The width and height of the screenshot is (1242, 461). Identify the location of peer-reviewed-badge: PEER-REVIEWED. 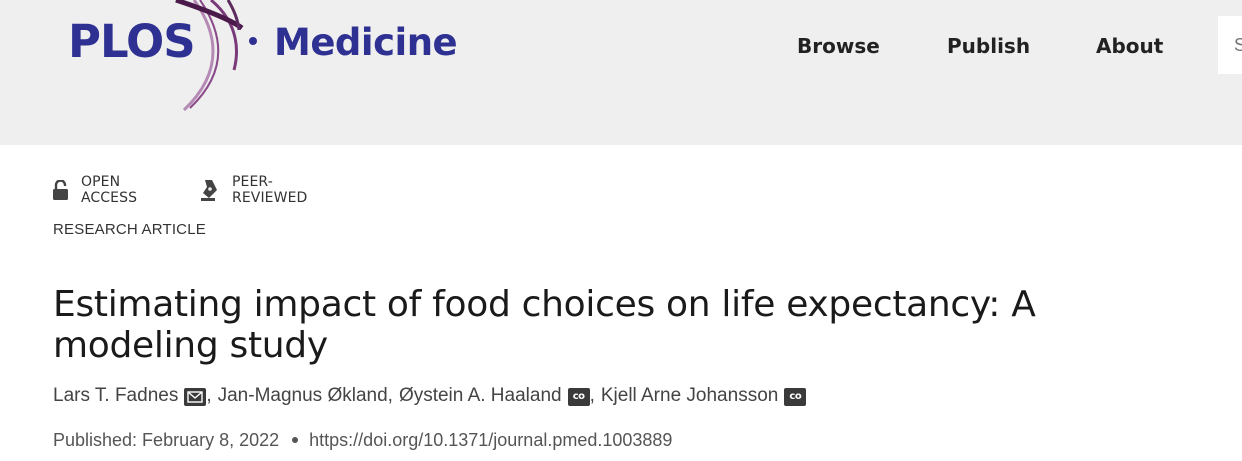
(254, 190).